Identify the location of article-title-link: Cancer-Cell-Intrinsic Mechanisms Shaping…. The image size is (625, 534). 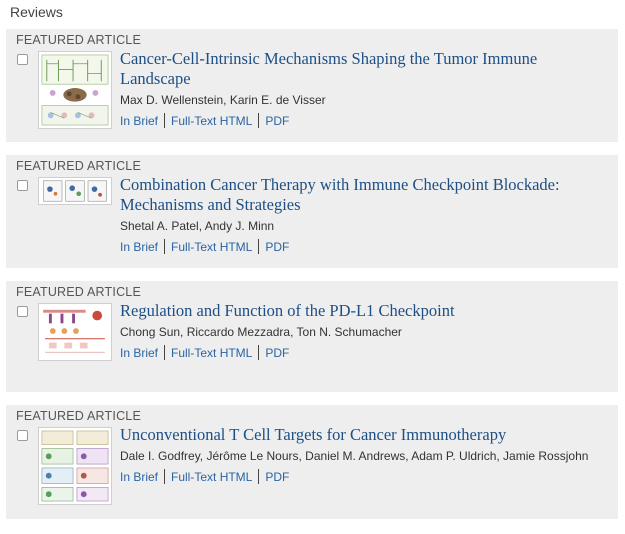
(365, 69).